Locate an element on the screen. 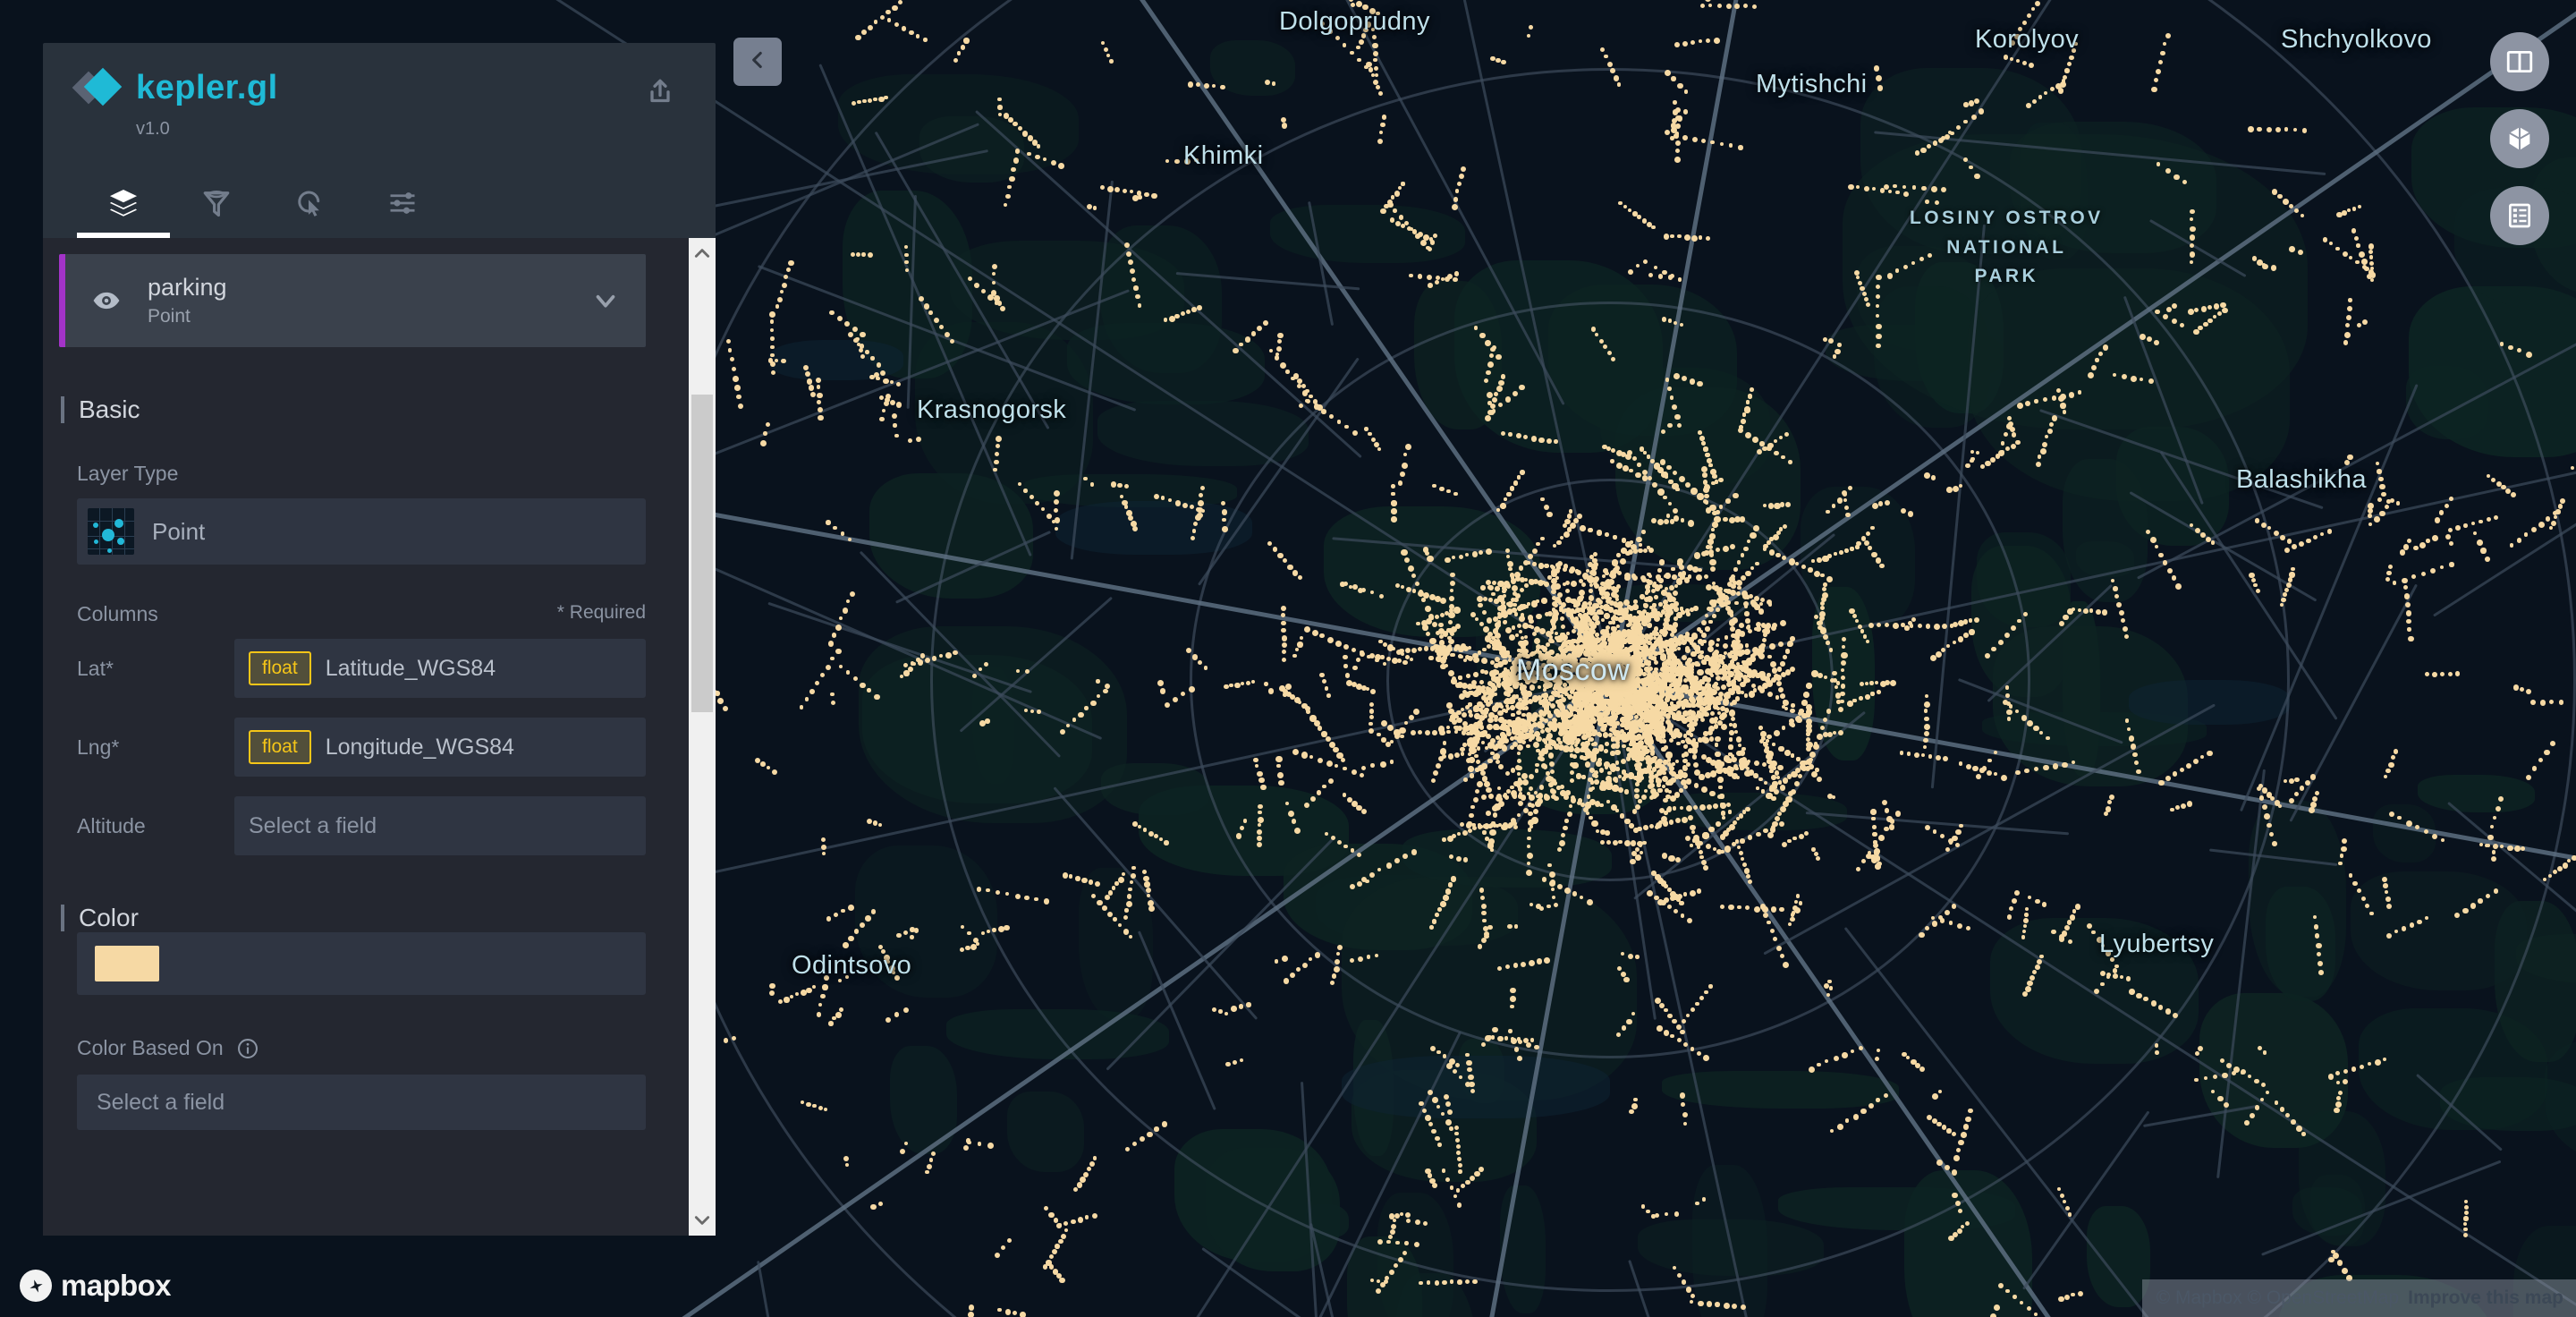 Image resolution: width=2576 pixels, height=1317 pixels. layer-name: parking is located at coordinates (187, 287).